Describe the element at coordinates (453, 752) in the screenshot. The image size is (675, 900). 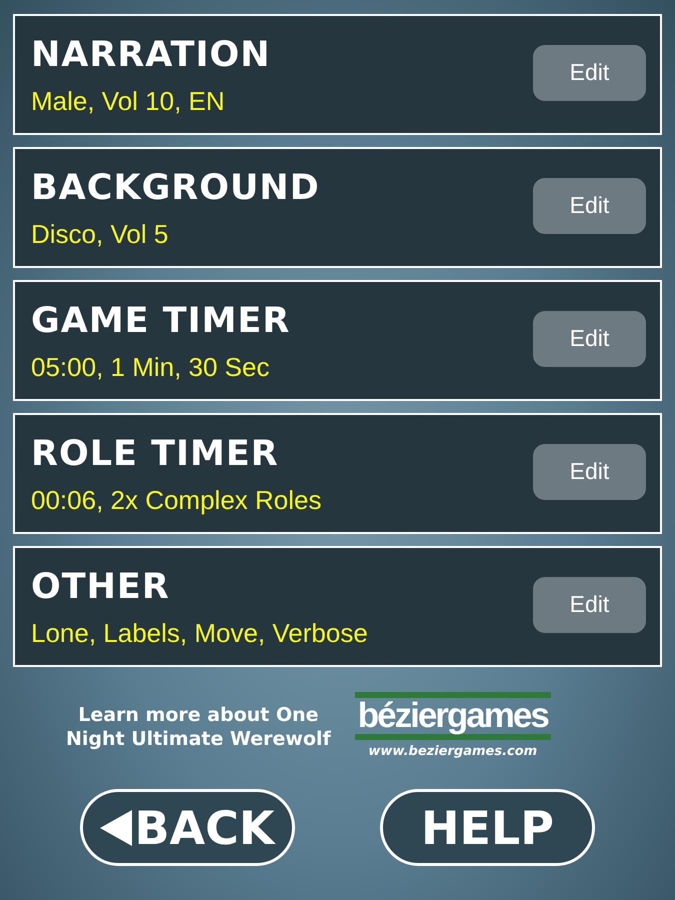
I see `logo-url: www.beziergames.com` at that location.